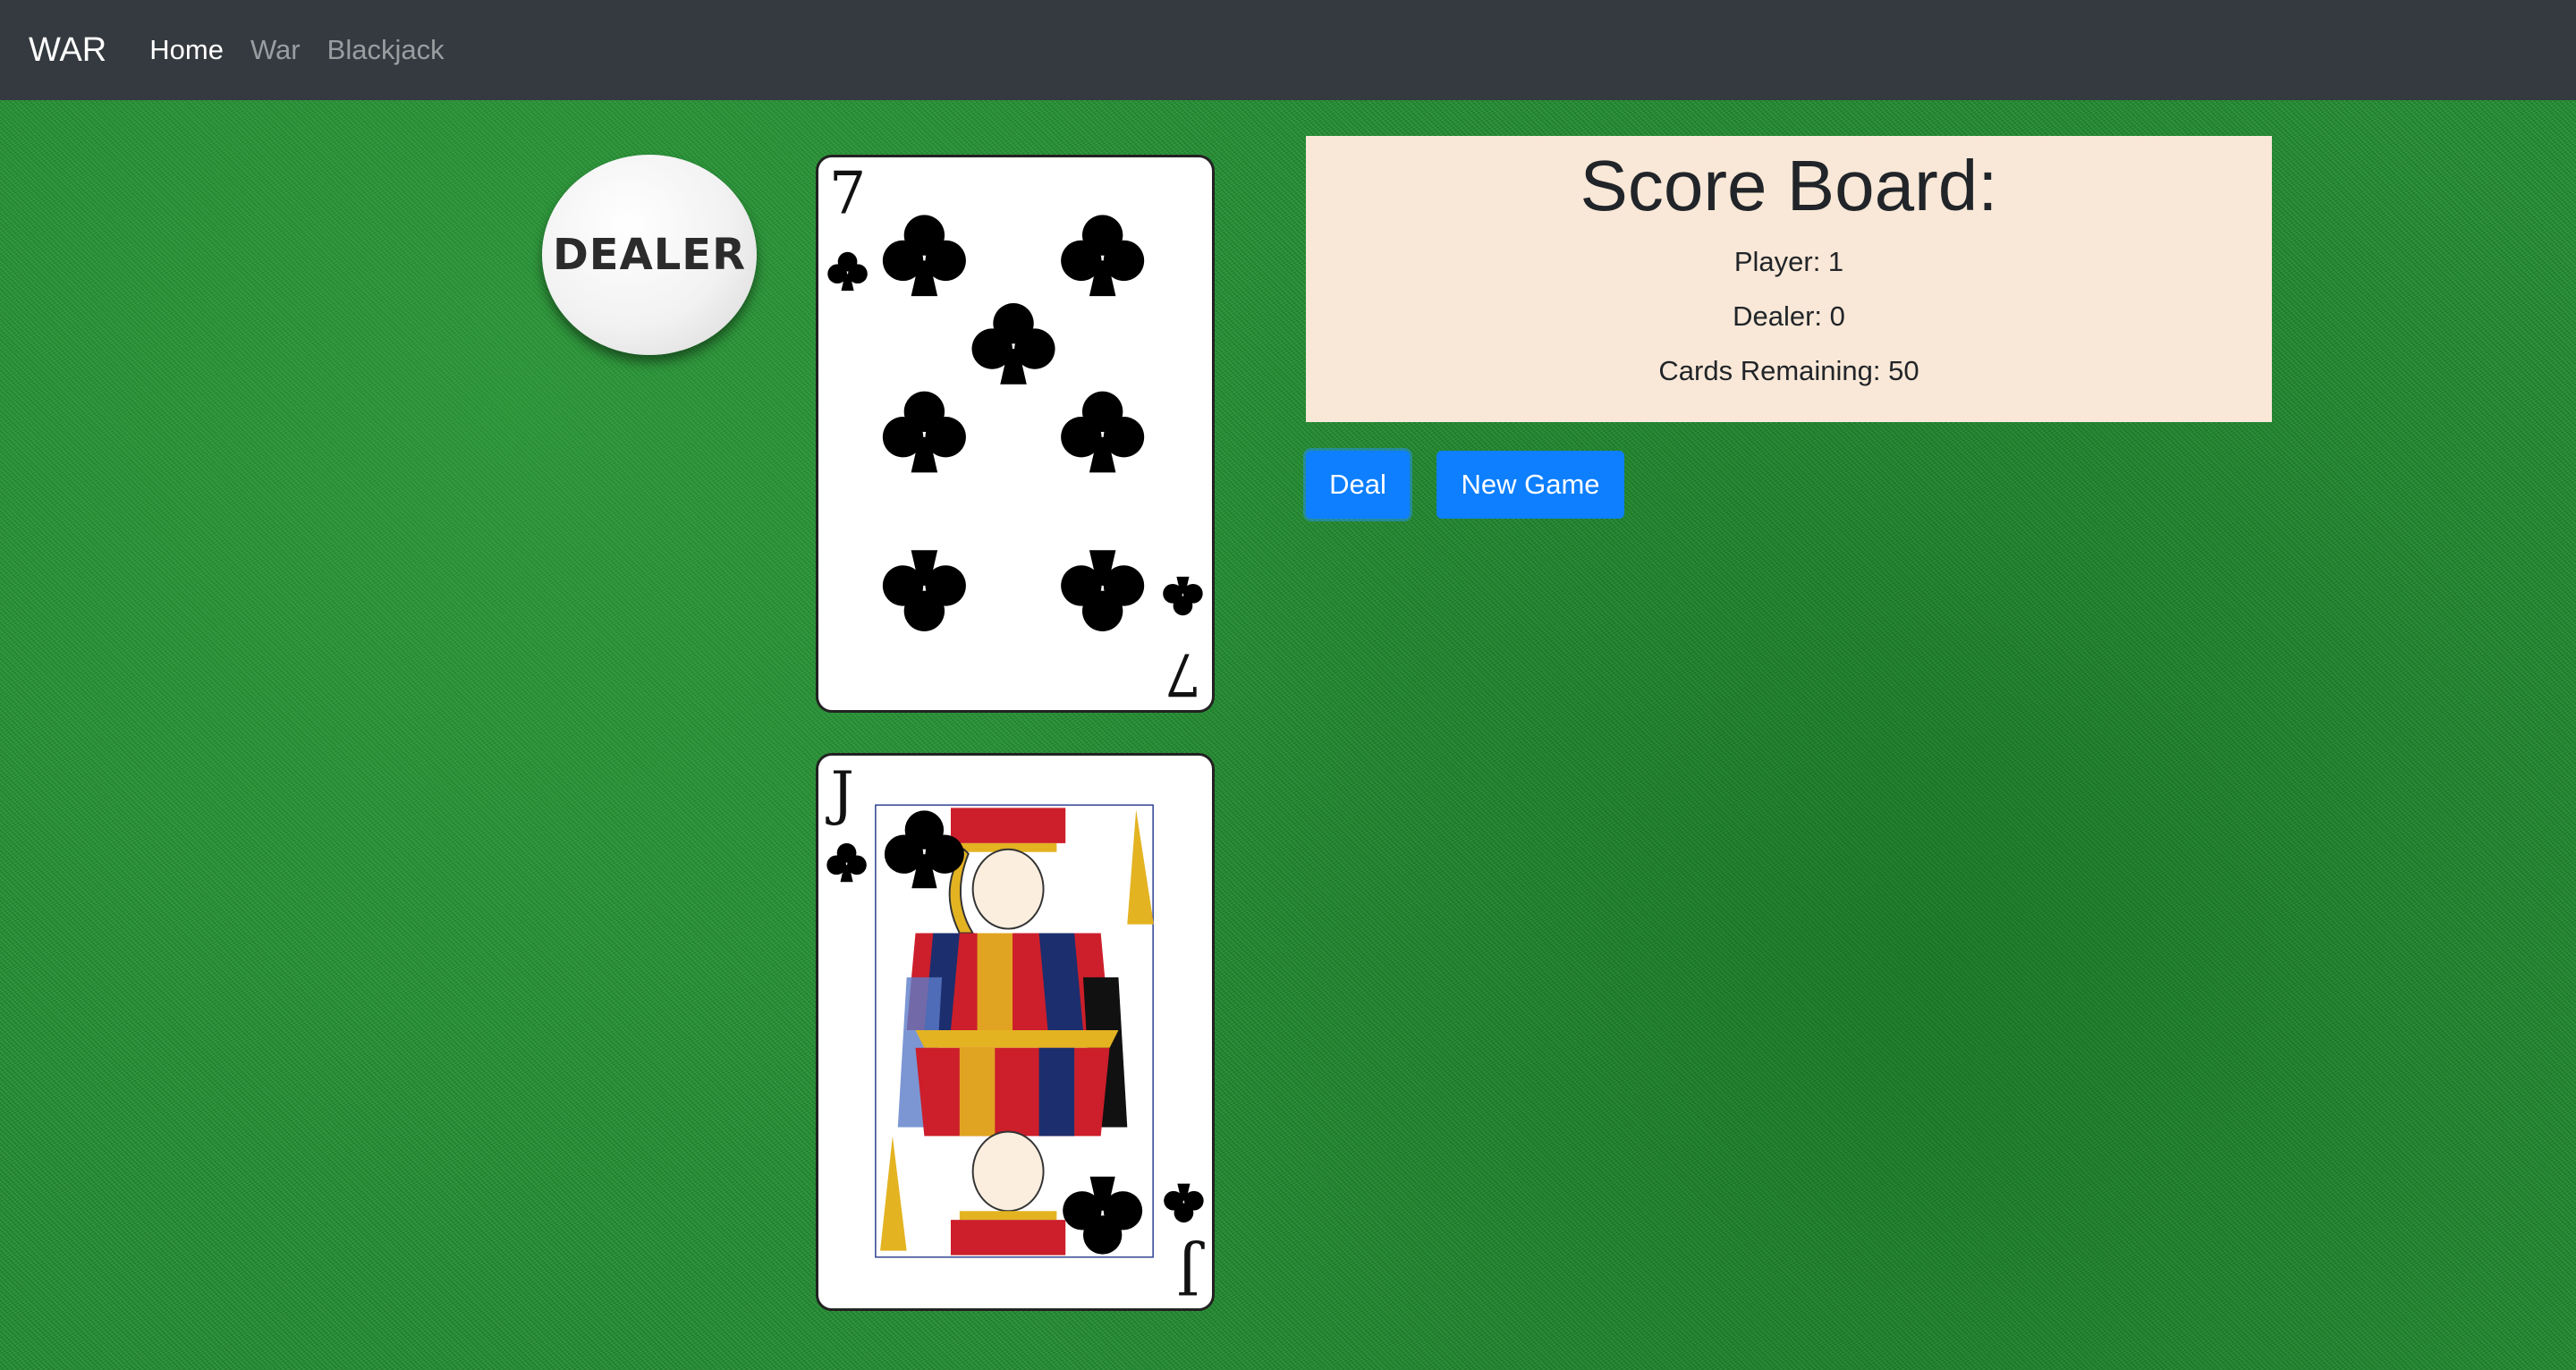  Describe the element at coordinates (1530, 485) in the screenshot. I see `new-game-button: New Game` at that location.